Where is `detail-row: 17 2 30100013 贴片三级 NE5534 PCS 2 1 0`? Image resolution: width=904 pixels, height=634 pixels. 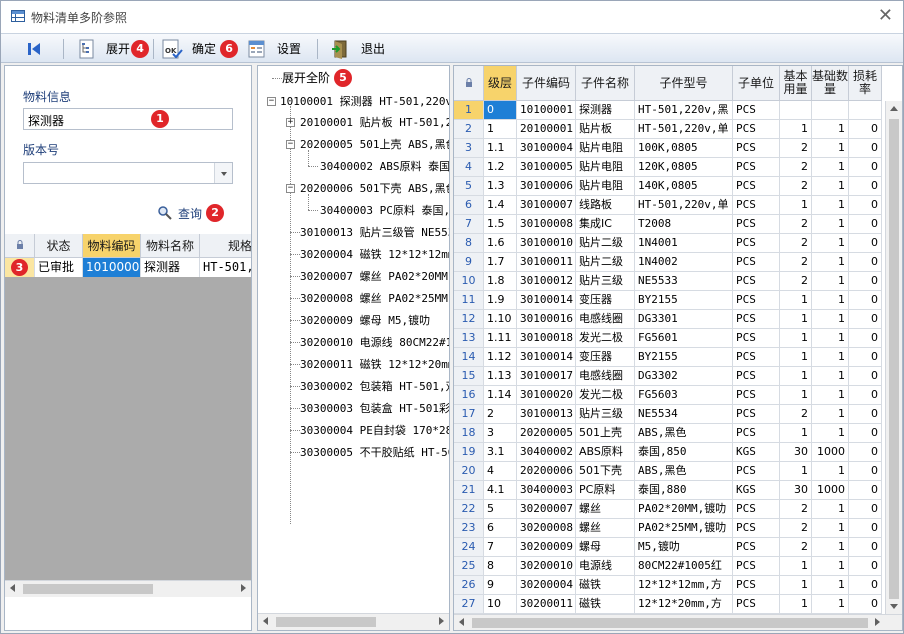
detail-row: 17 2 30100013 贴片三级 NE5534 PCS 2 1 0 is located at coordinates (668, 414).